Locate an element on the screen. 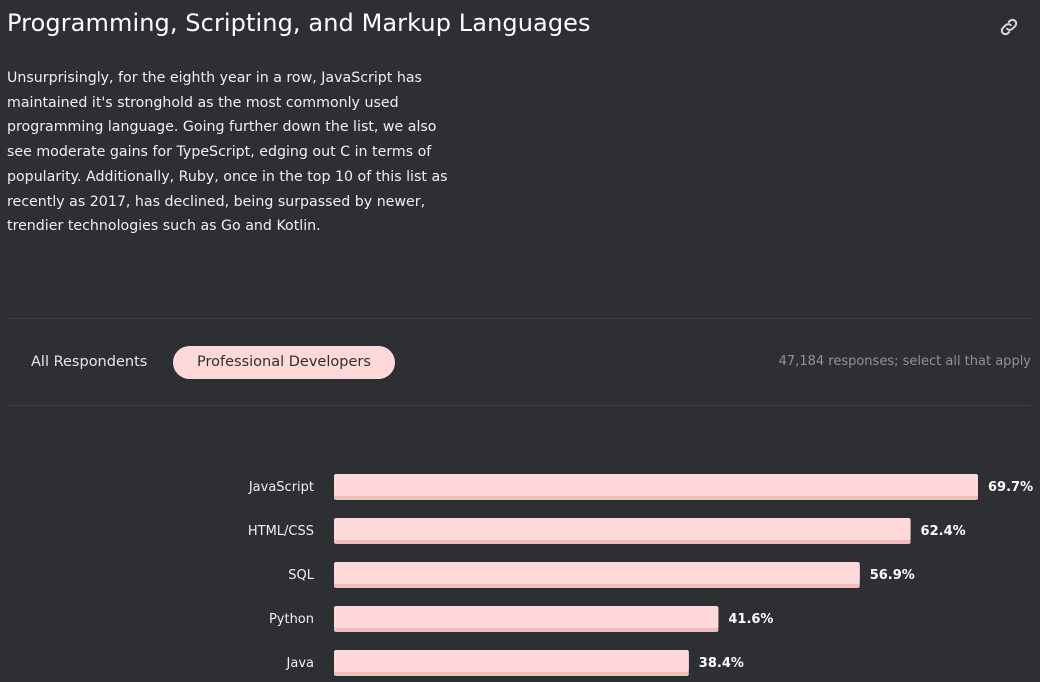  responses-note: 47,184 responses; select all that apply is located at coordinates (904, 361).